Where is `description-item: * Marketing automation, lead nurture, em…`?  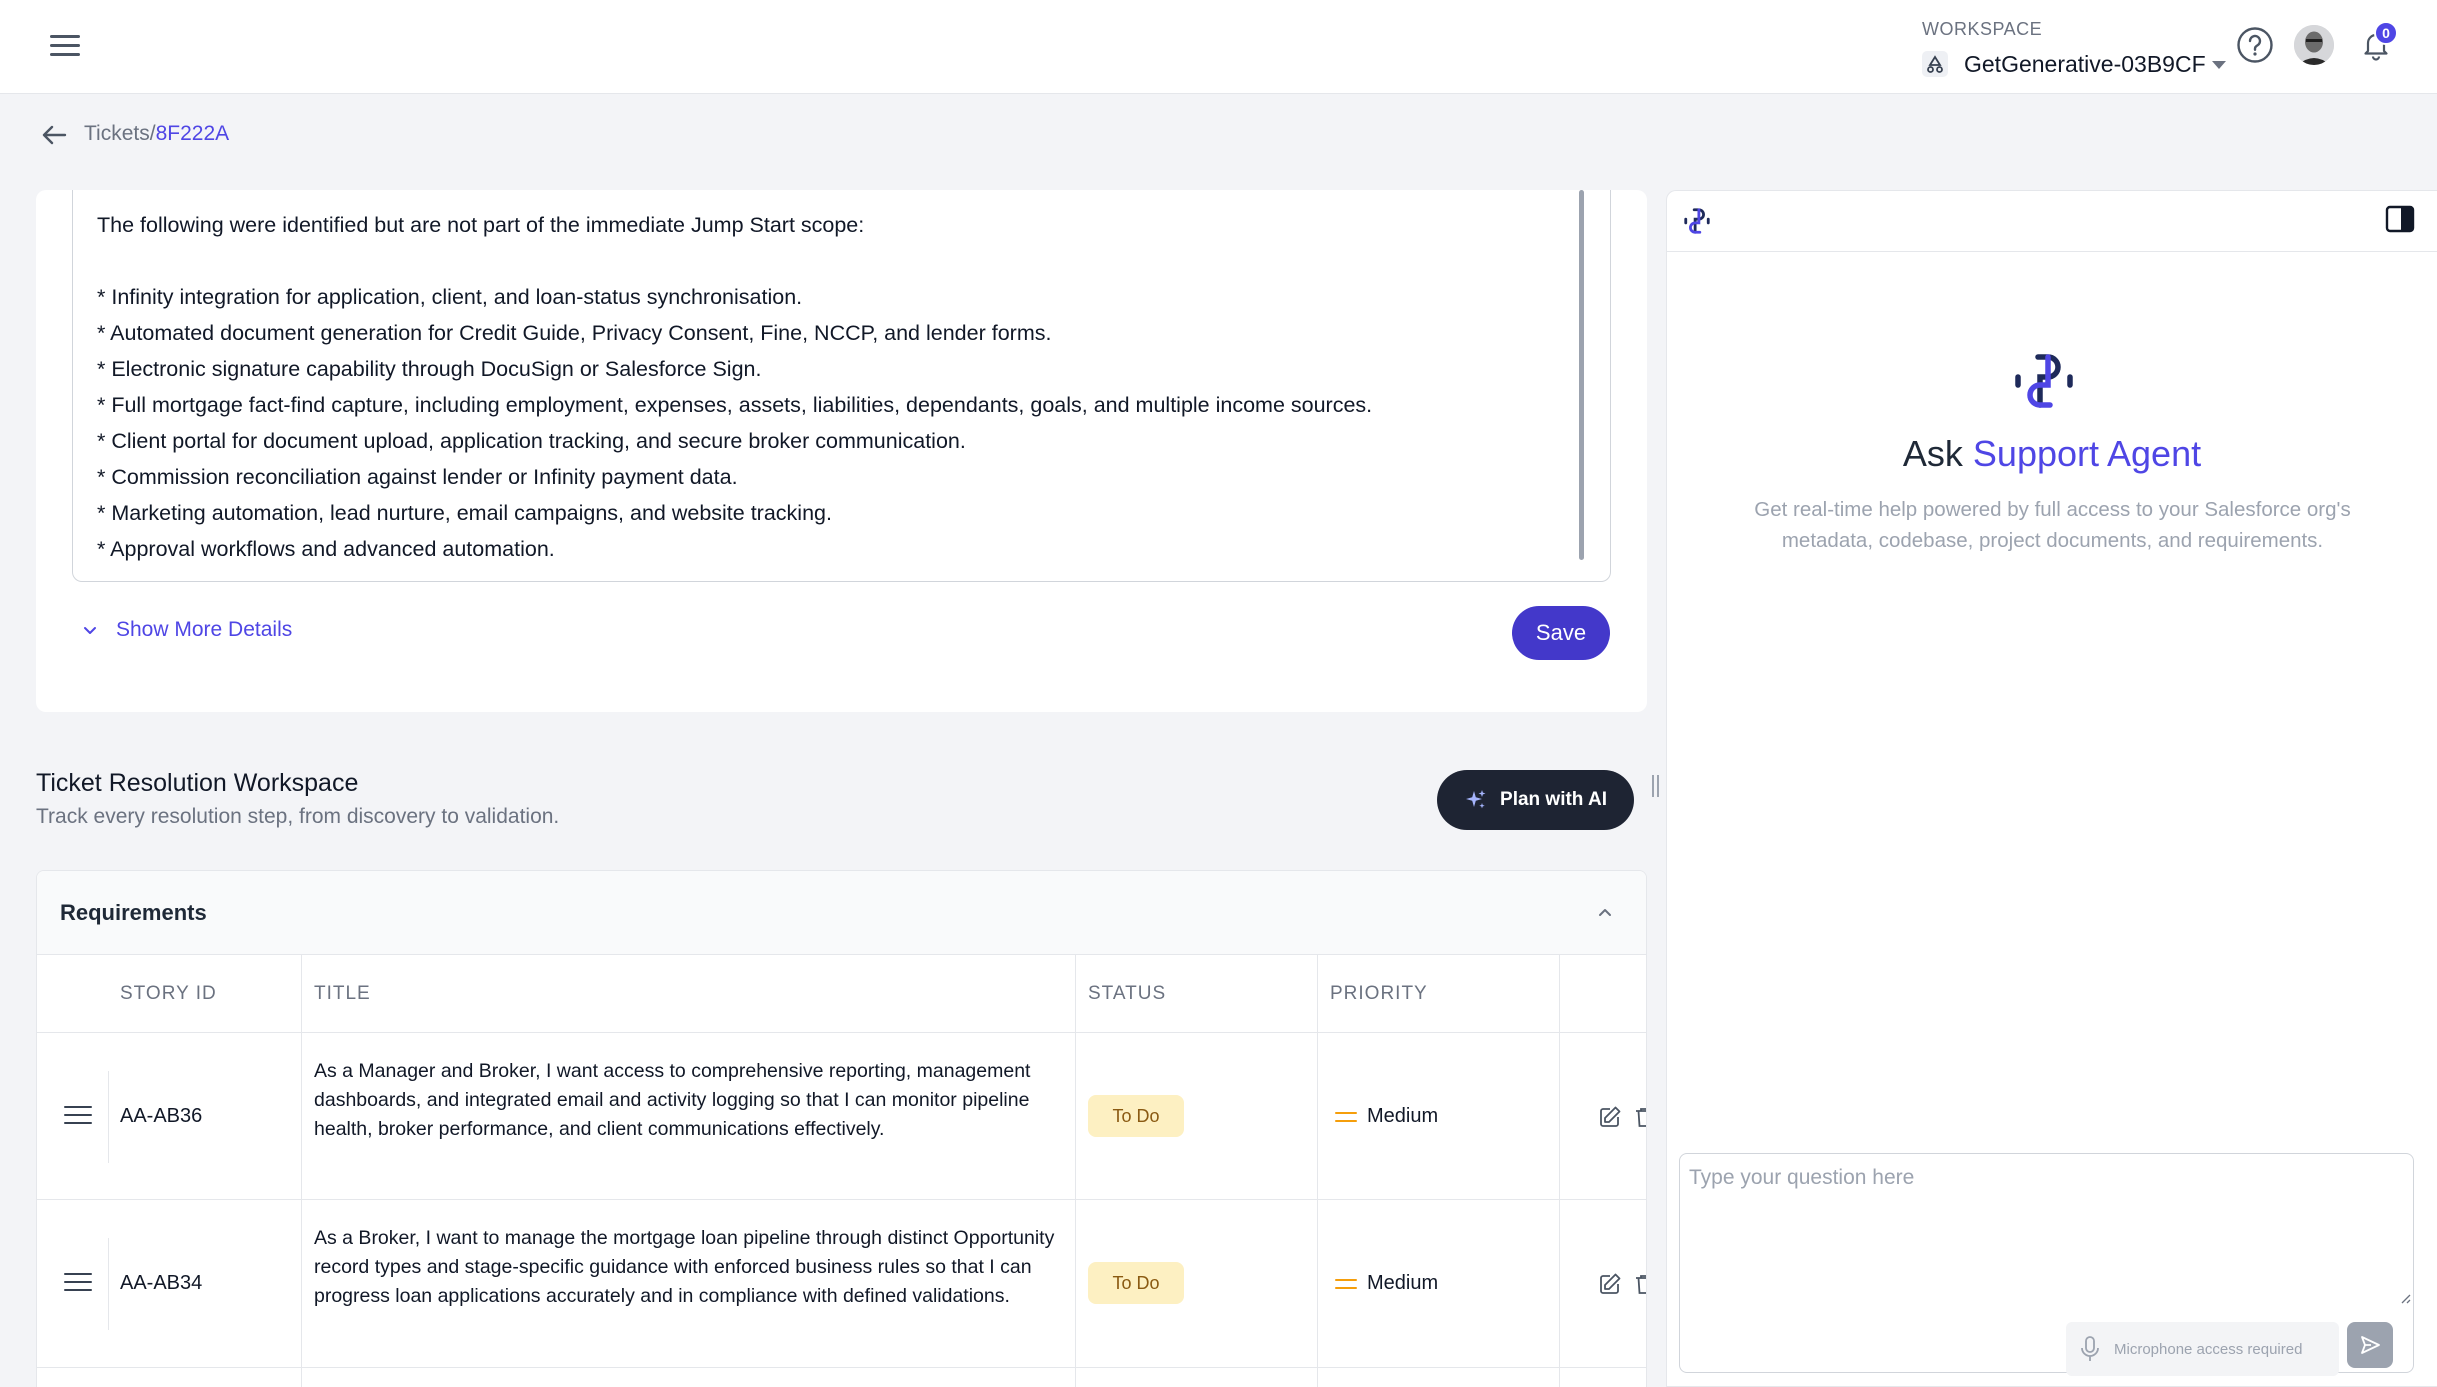 description-item: * Marketing automation, lead nurture, em… is located at coordinates (464, 513).